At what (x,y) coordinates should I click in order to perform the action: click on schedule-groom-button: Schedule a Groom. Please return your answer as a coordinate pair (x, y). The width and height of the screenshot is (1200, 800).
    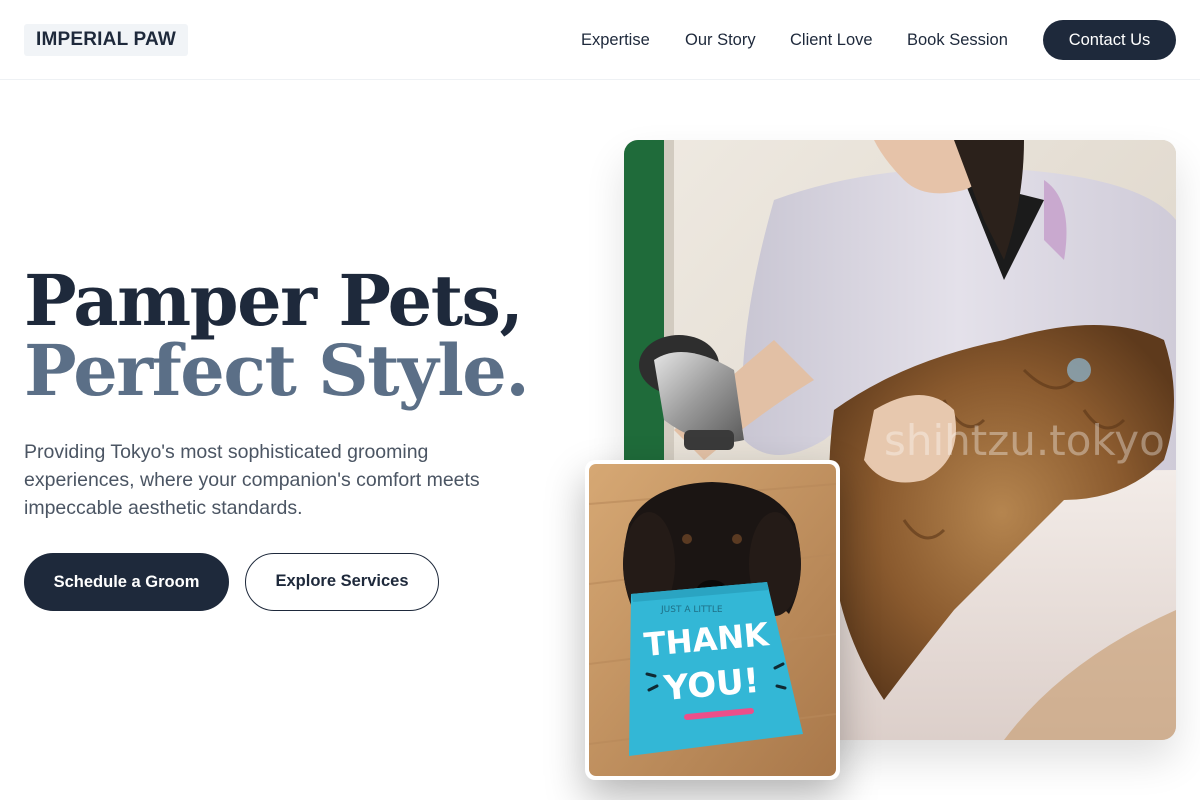
    Looking at the image, I should click on (126, 582).